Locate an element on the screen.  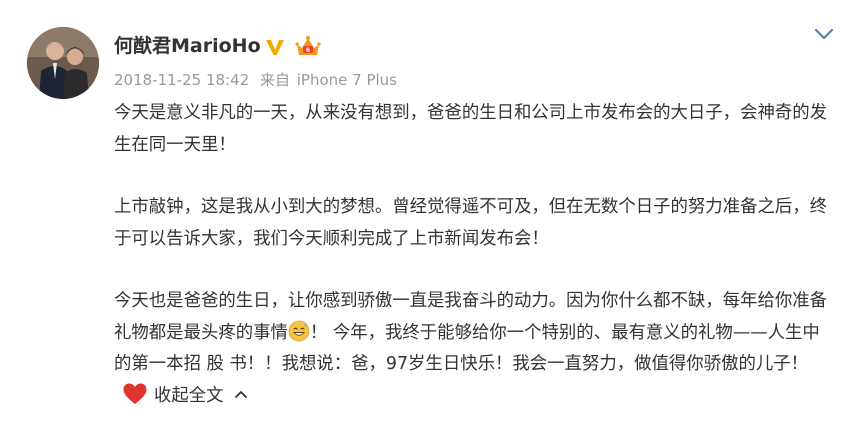
verified-v-icon is located at coordinates (275, 47).